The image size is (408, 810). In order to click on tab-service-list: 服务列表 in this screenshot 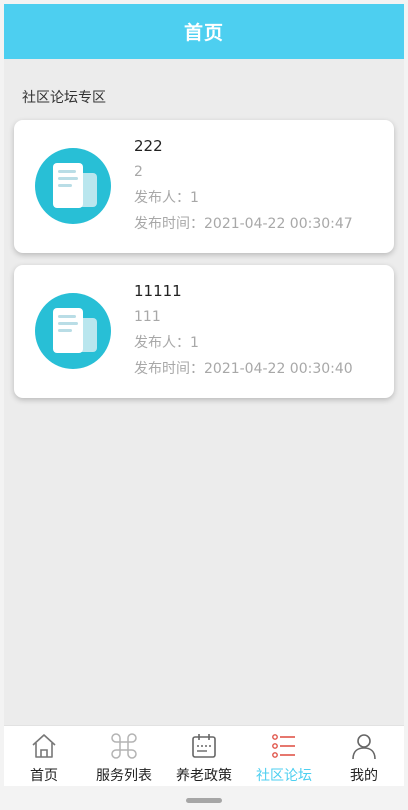, I will do `click(124, 756)`.